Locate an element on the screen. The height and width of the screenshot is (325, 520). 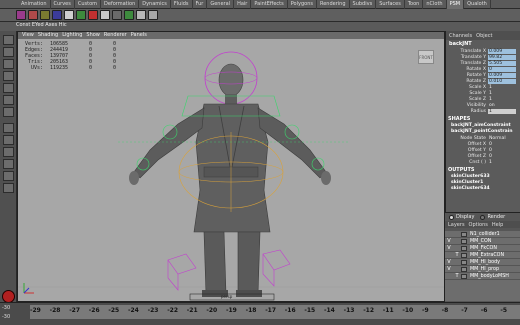
layout-single-icon is located at coordinates (8, 128).